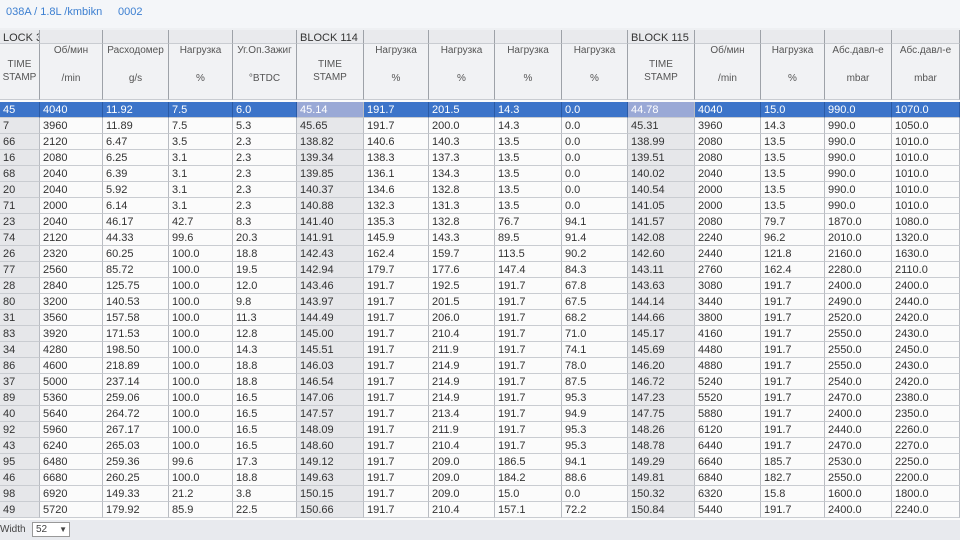 The height and width of the screenshot is (540, 960). What do you see at coordinates (926, 158) in the screenshot?
I see `table-cell: 1010.0` at bounding box center [926, 158].